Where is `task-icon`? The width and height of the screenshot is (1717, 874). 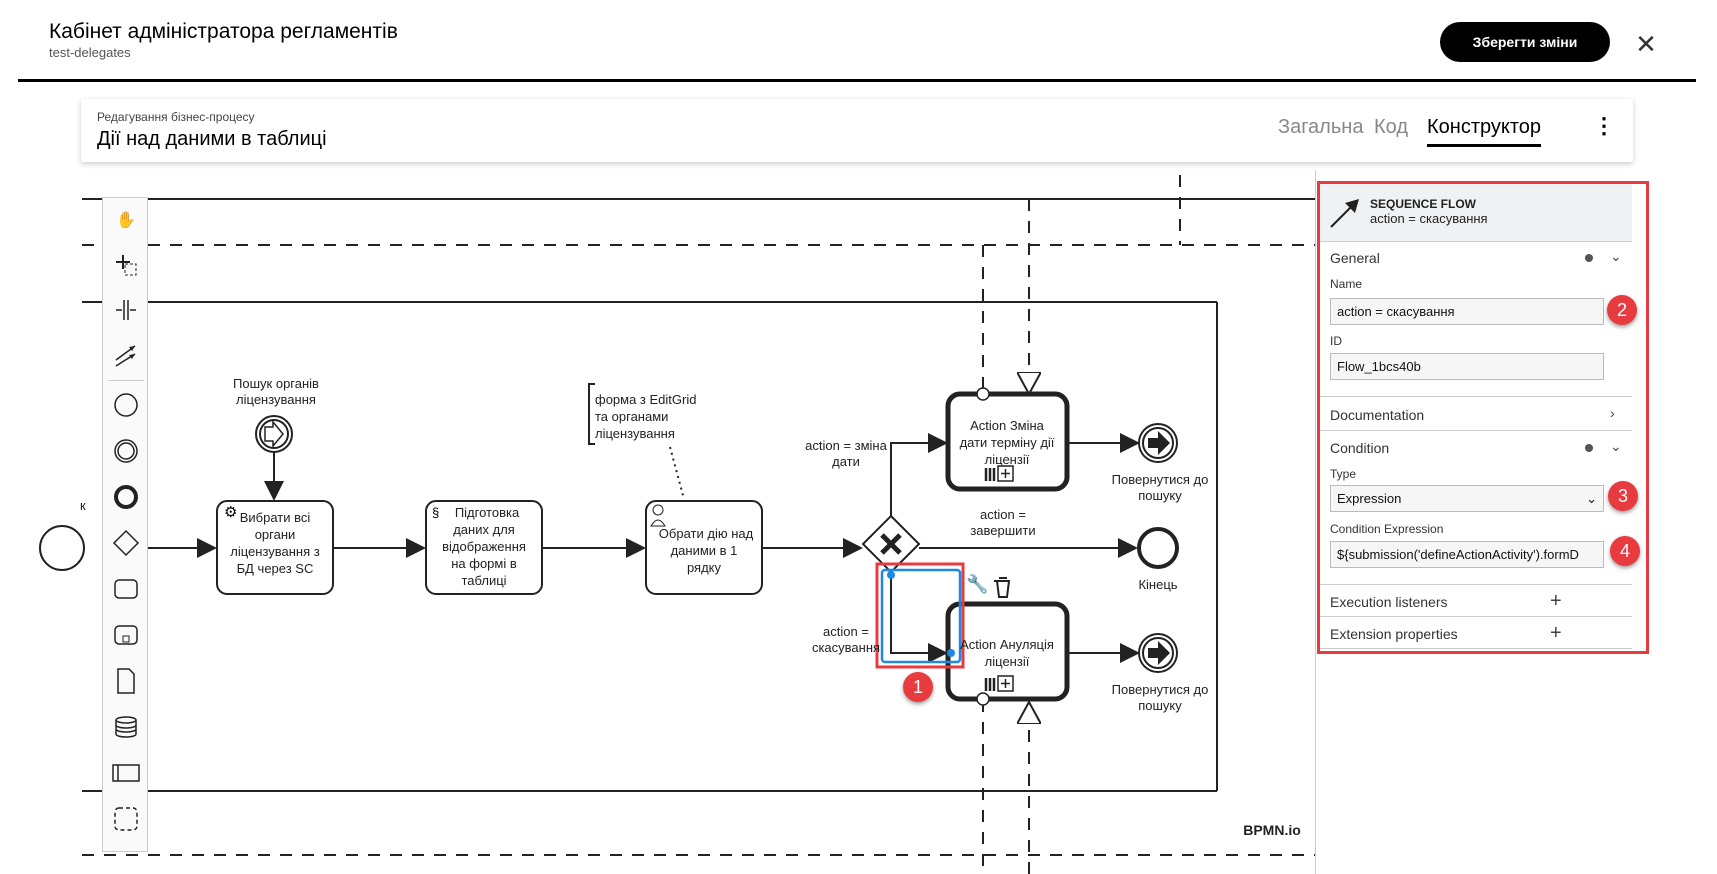
task-icon is located at coordinates (126, 589).